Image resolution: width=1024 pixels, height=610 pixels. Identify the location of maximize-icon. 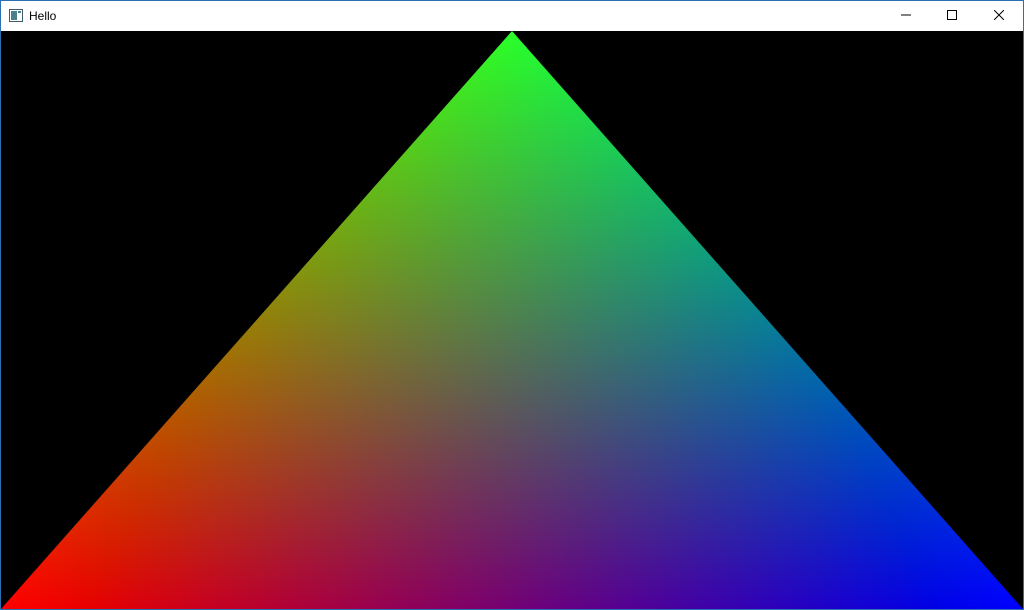
(952, 16).